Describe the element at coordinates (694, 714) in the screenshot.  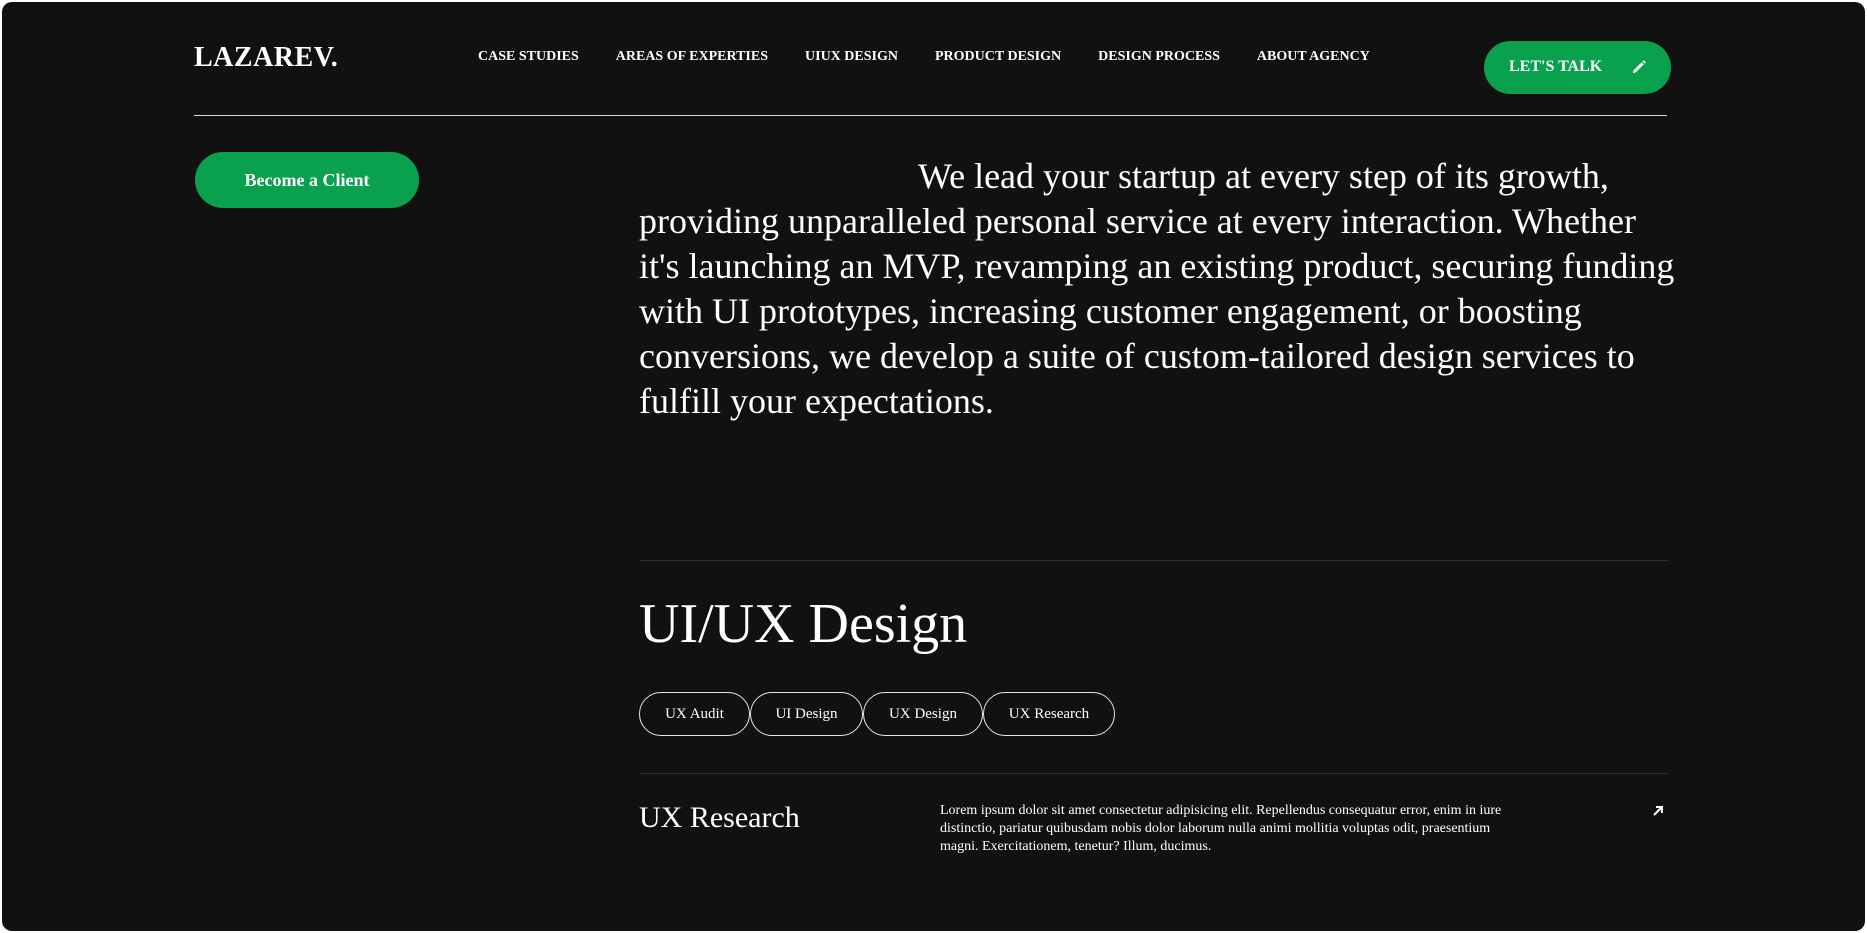
I see `chip-ux-audit: UX Audit` at that location.